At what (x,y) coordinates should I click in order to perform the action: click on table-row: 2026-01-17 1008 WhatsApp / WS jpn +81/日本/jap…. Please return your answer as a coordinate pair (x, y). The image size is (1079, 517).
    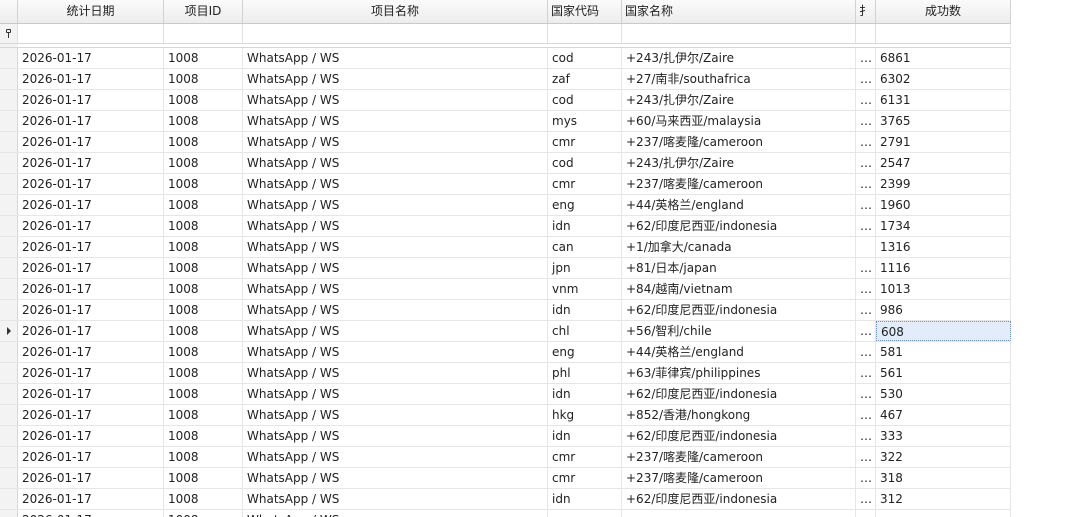
    Looking at the image, I should click on (539, 268).